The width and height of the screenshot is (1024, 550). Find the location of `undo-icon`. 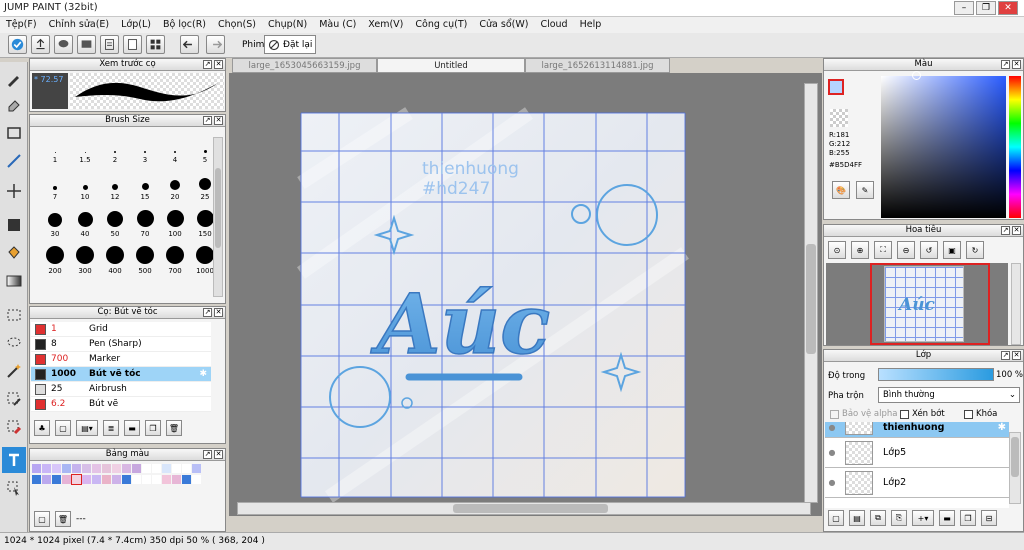

undo-icon is located at coordinates (189, 44).